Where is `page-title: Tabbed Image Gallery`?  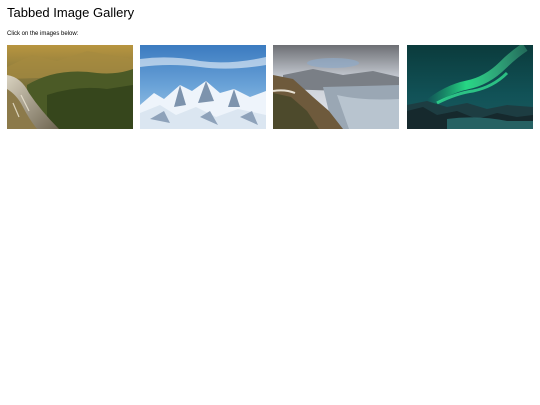 page-title: Tabbed Image Gallery is located at coordinates (71, 12).